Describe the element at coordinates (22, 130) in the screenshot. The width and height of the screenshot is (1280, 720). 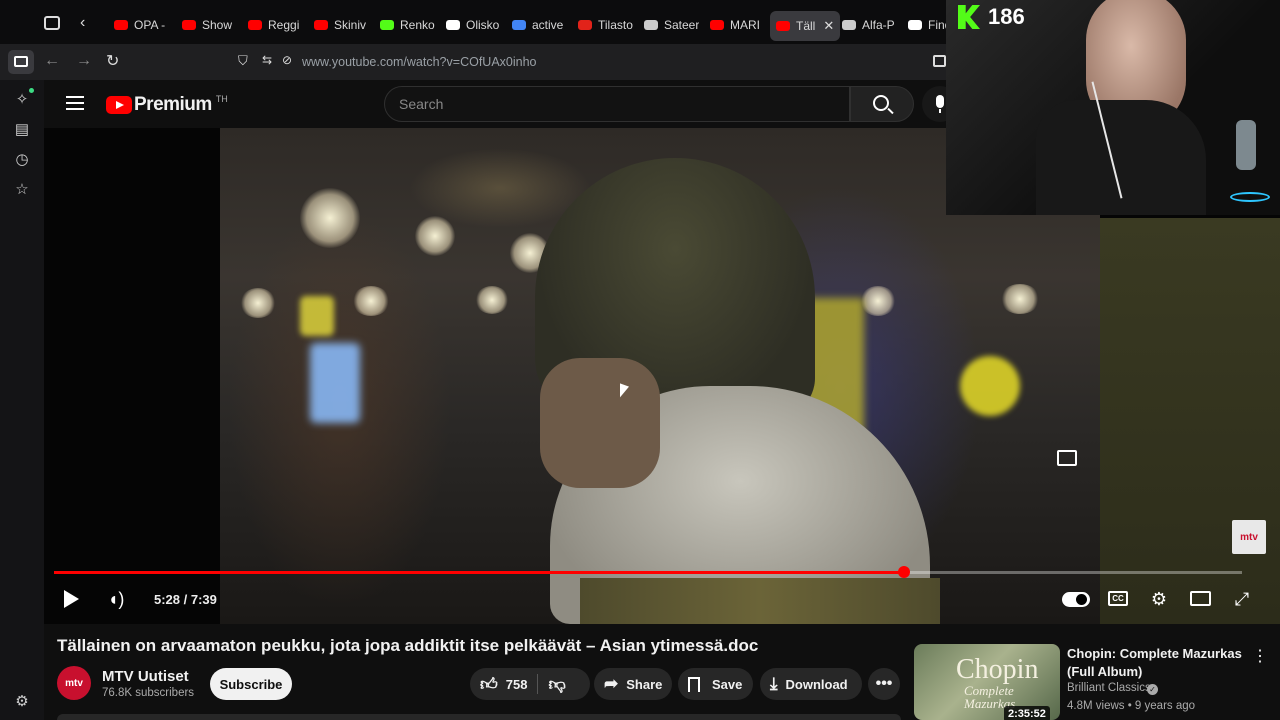
I see `bookmarks-panel-icon: ▤` at that location.